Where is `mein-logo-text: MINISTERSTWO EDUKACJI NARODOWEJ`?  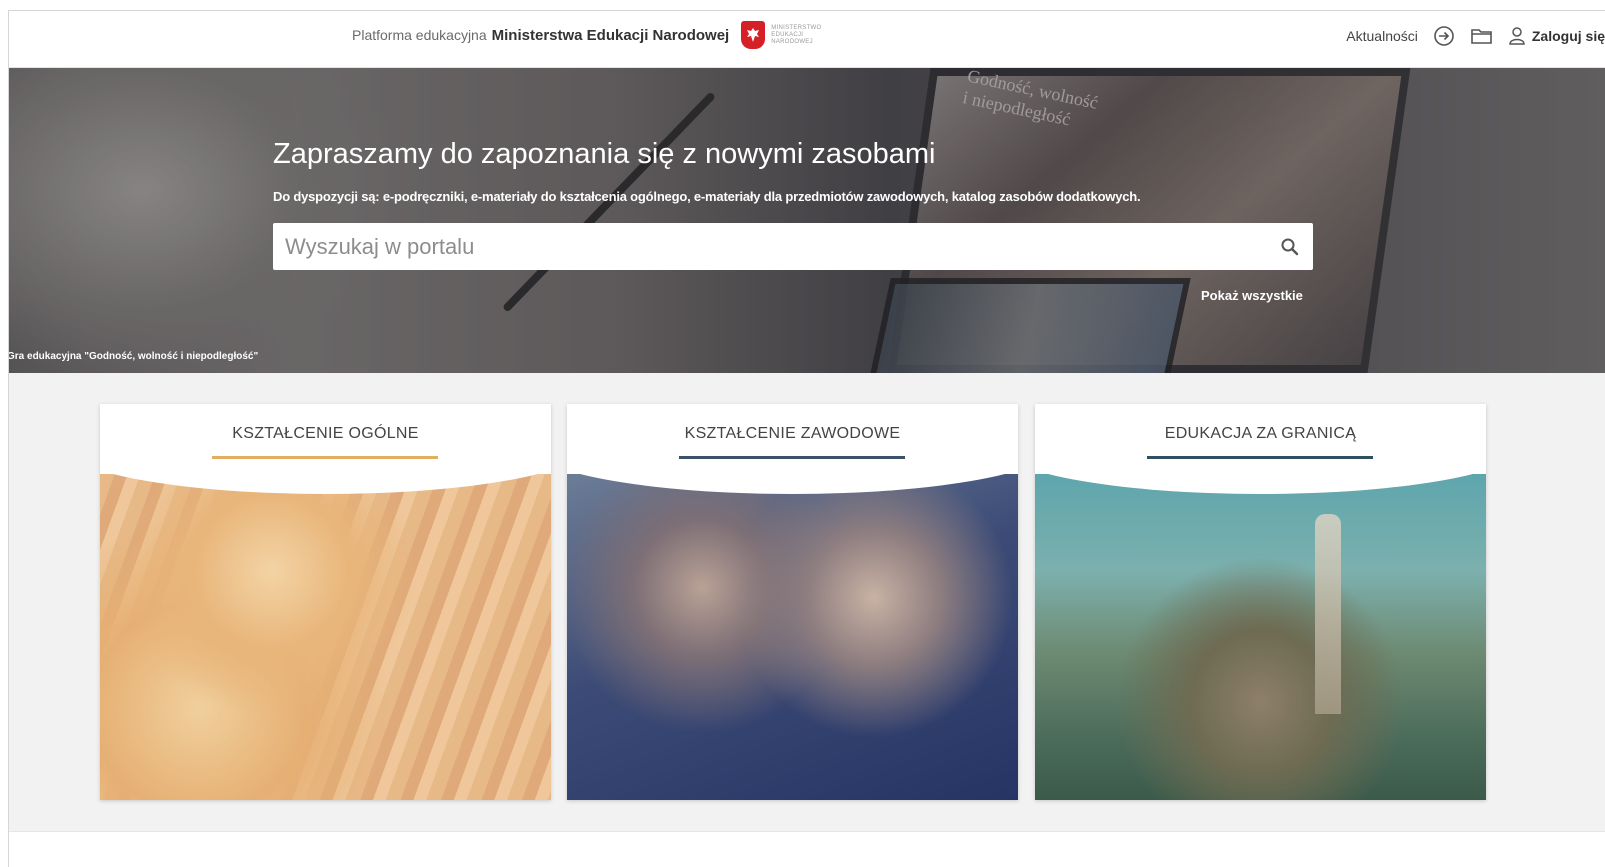
mein-logo-text: MINISTERSTWO EDUKACJI NARODOWEJ is located at coordinates (796, 34).